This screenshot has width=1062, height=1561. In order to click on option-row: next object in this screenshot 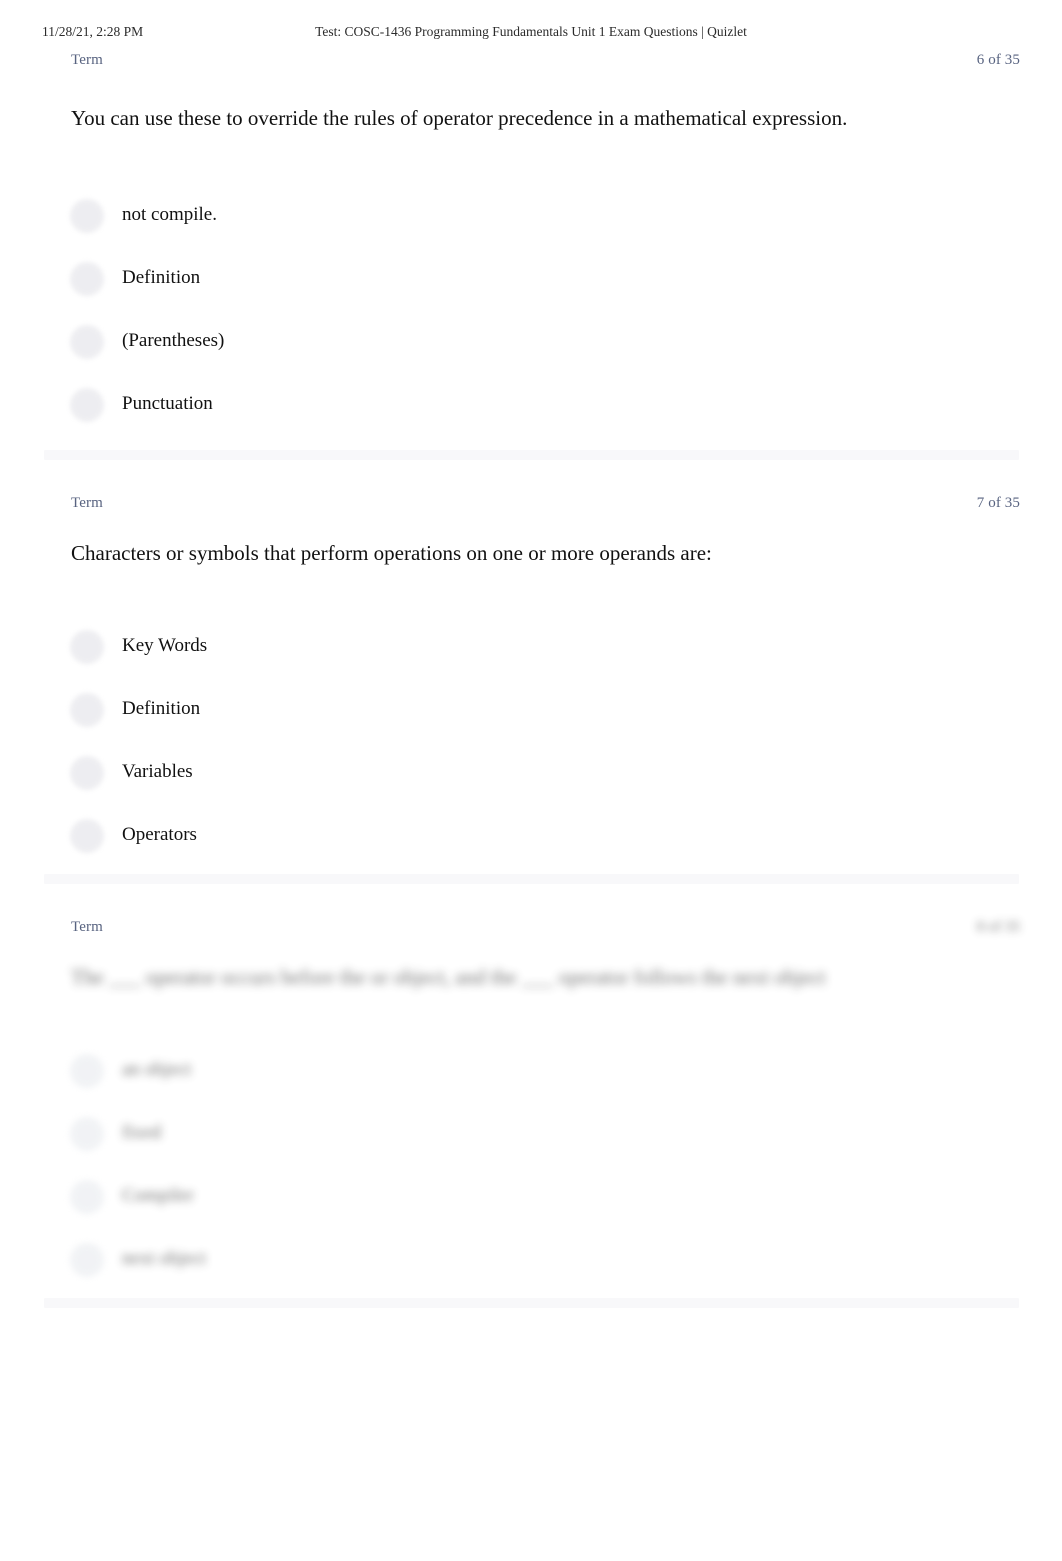, I will do `click(531, 1274)`.